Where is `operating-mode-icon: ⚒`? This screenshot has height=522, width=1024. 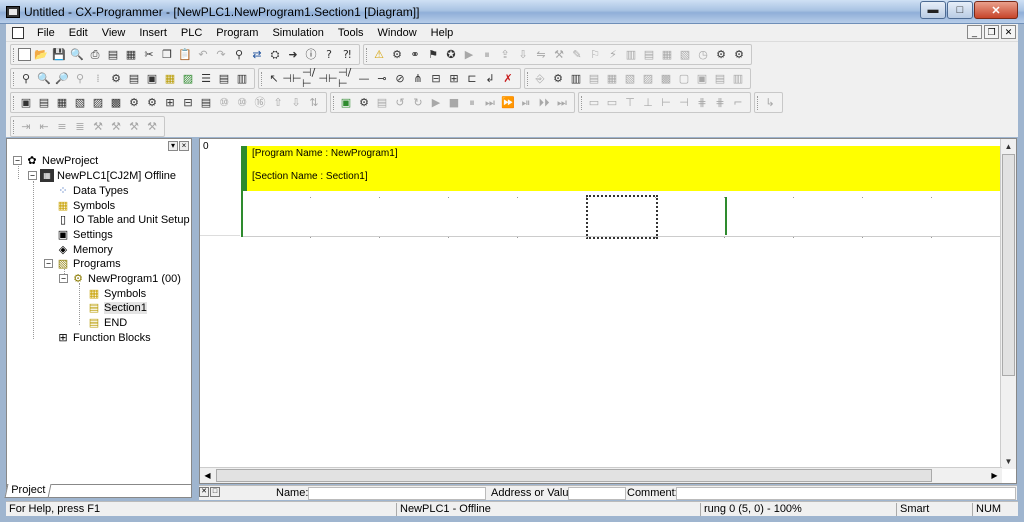
operating-mode-icon: ⚒ is located at coordinates (559, 54).